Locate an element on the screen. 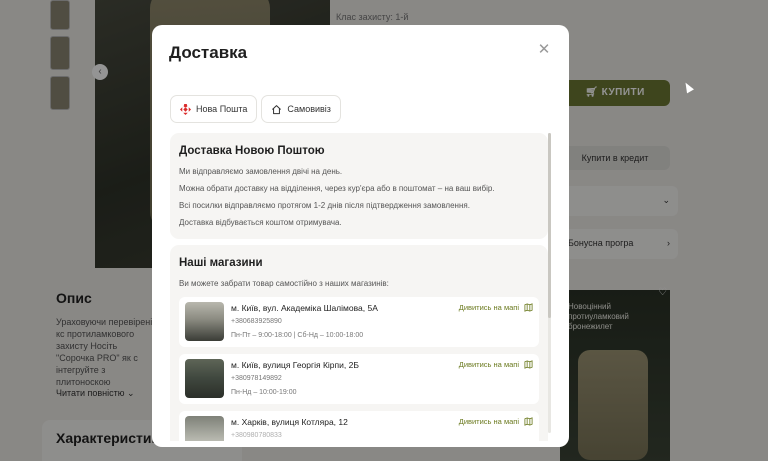 Image resolution: width=768 pixels, height=461 pixels. tab-label: Самовивіз is located at coordinates (309, 109).